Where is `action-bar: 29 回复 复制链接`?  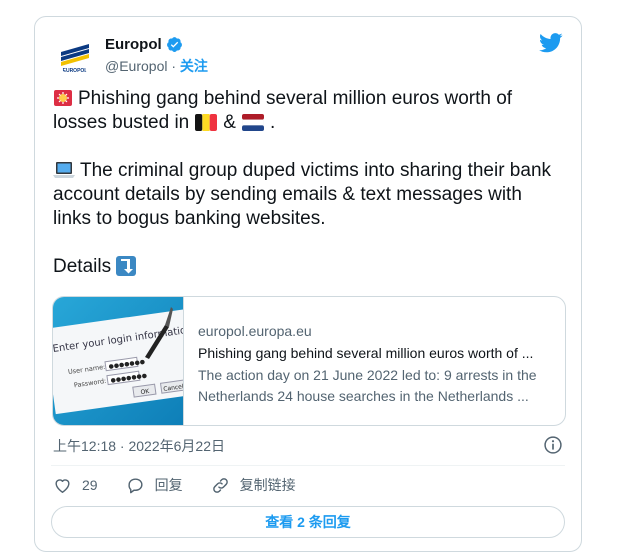
action-bar: 29 回复 复制链接 is located at coordinates (188, 485).